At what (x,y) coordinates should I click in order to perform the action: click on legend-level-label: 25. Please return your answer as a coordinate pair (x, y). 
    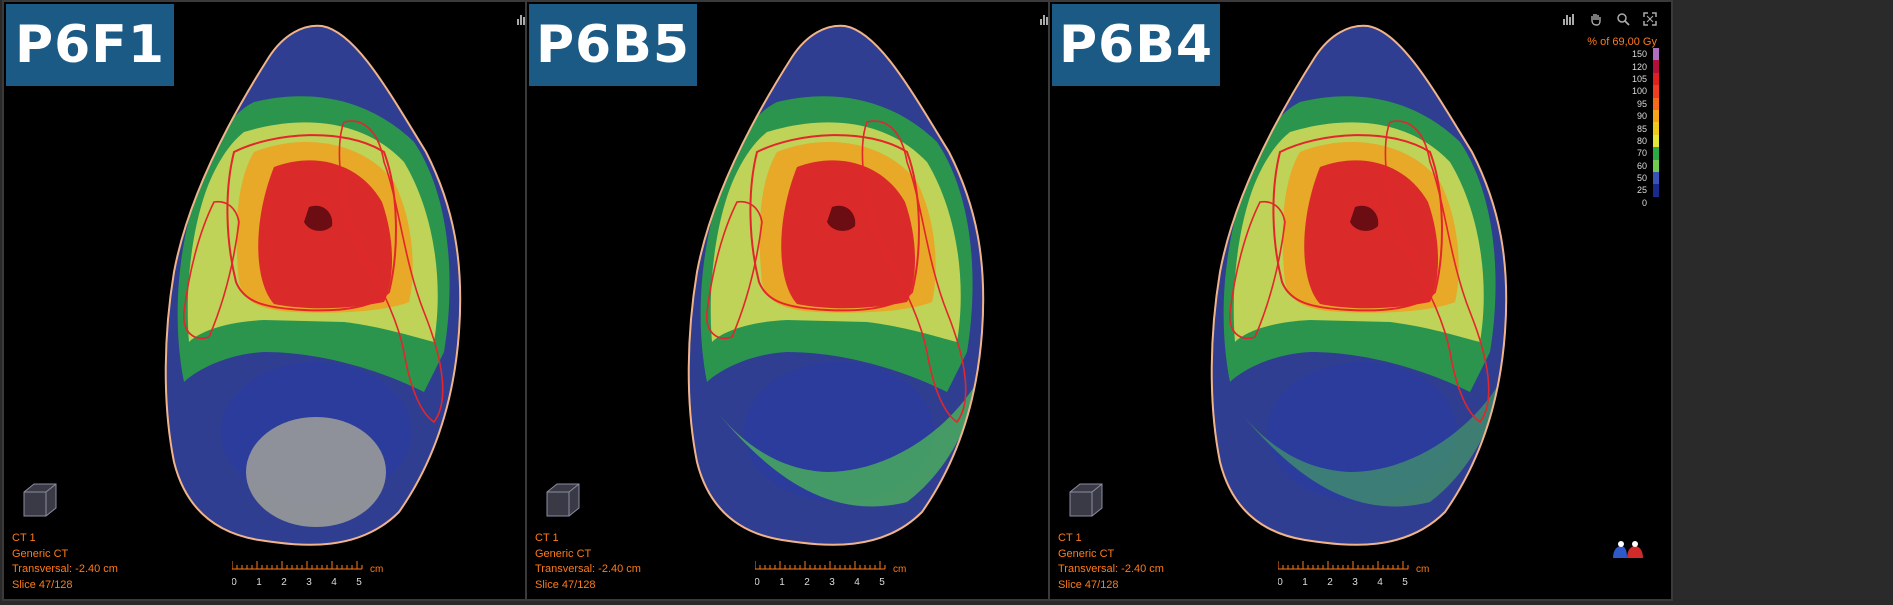
    Looking at the image, I should click on (1641, 190).